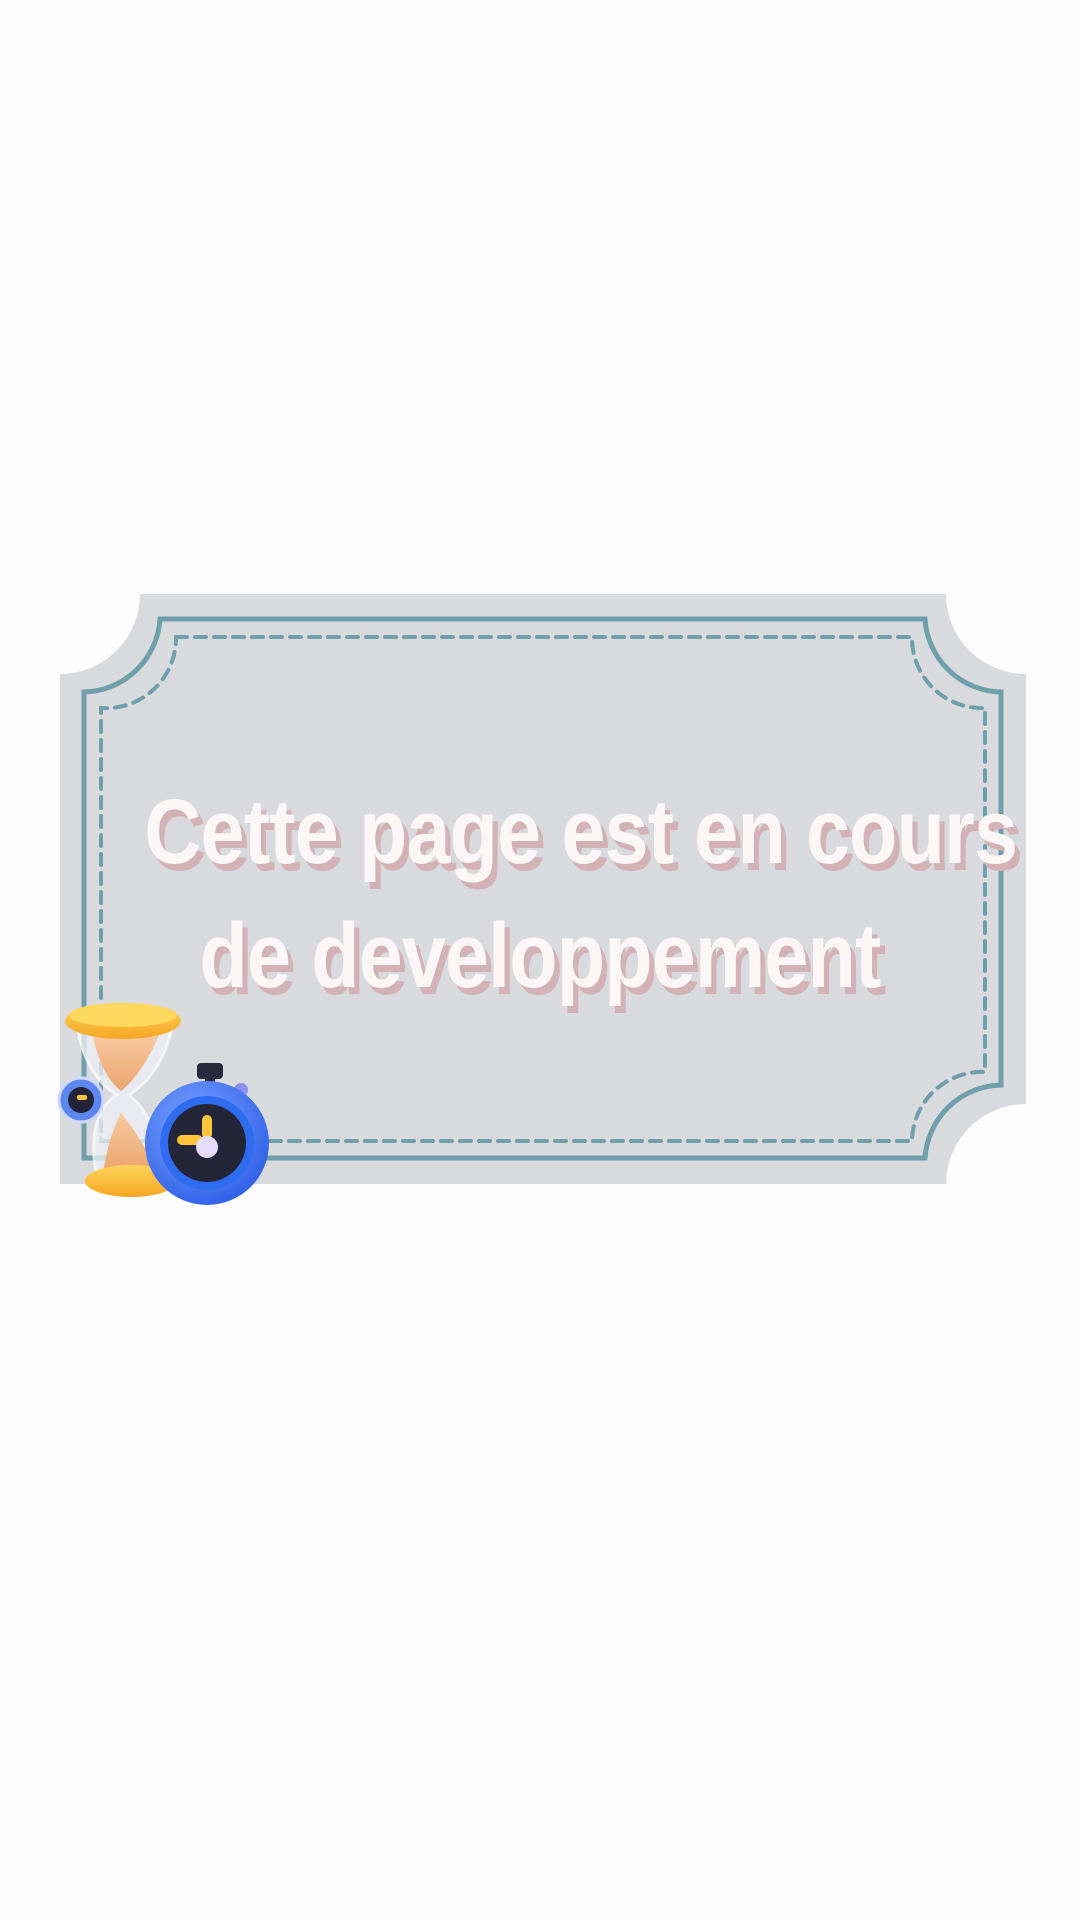 This screenshot has width=1080, height=1920. Describe the element at coordinates (207, 1134) in the screenshot. I see `stopwatch-icon` at that location.